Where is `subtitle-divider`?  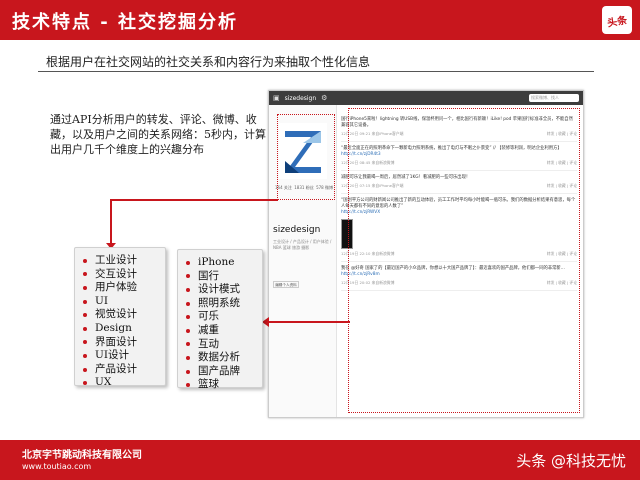
subtitle-divider is located at coordinates (316, 71).